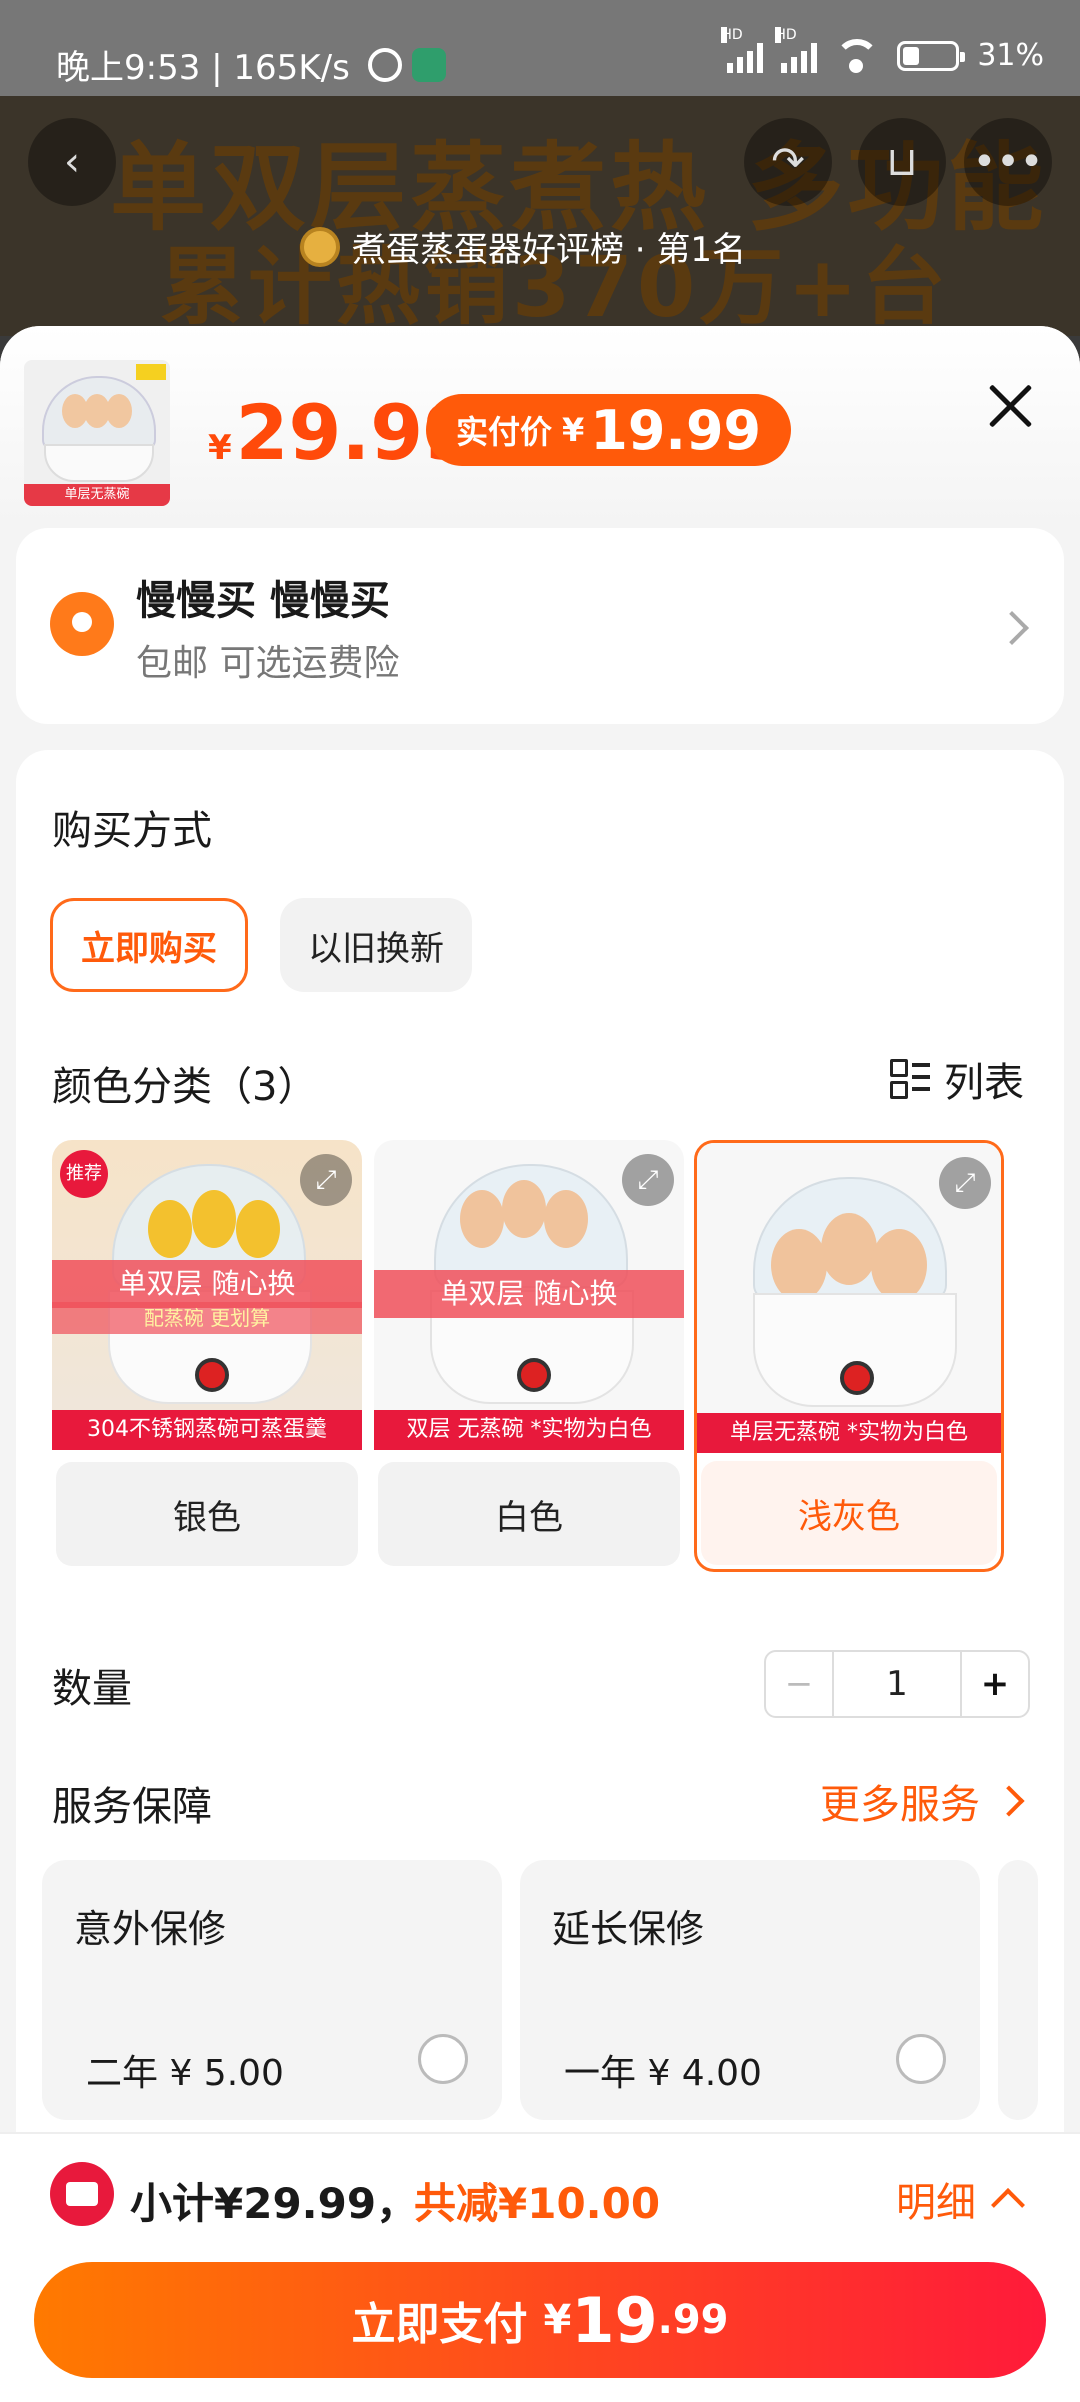 The image size is (1080, 2402). What do you see at coordinates (207, 1514) in the screenshot?
I see `variant-label: 银色` at bounding box center [207, 1514].